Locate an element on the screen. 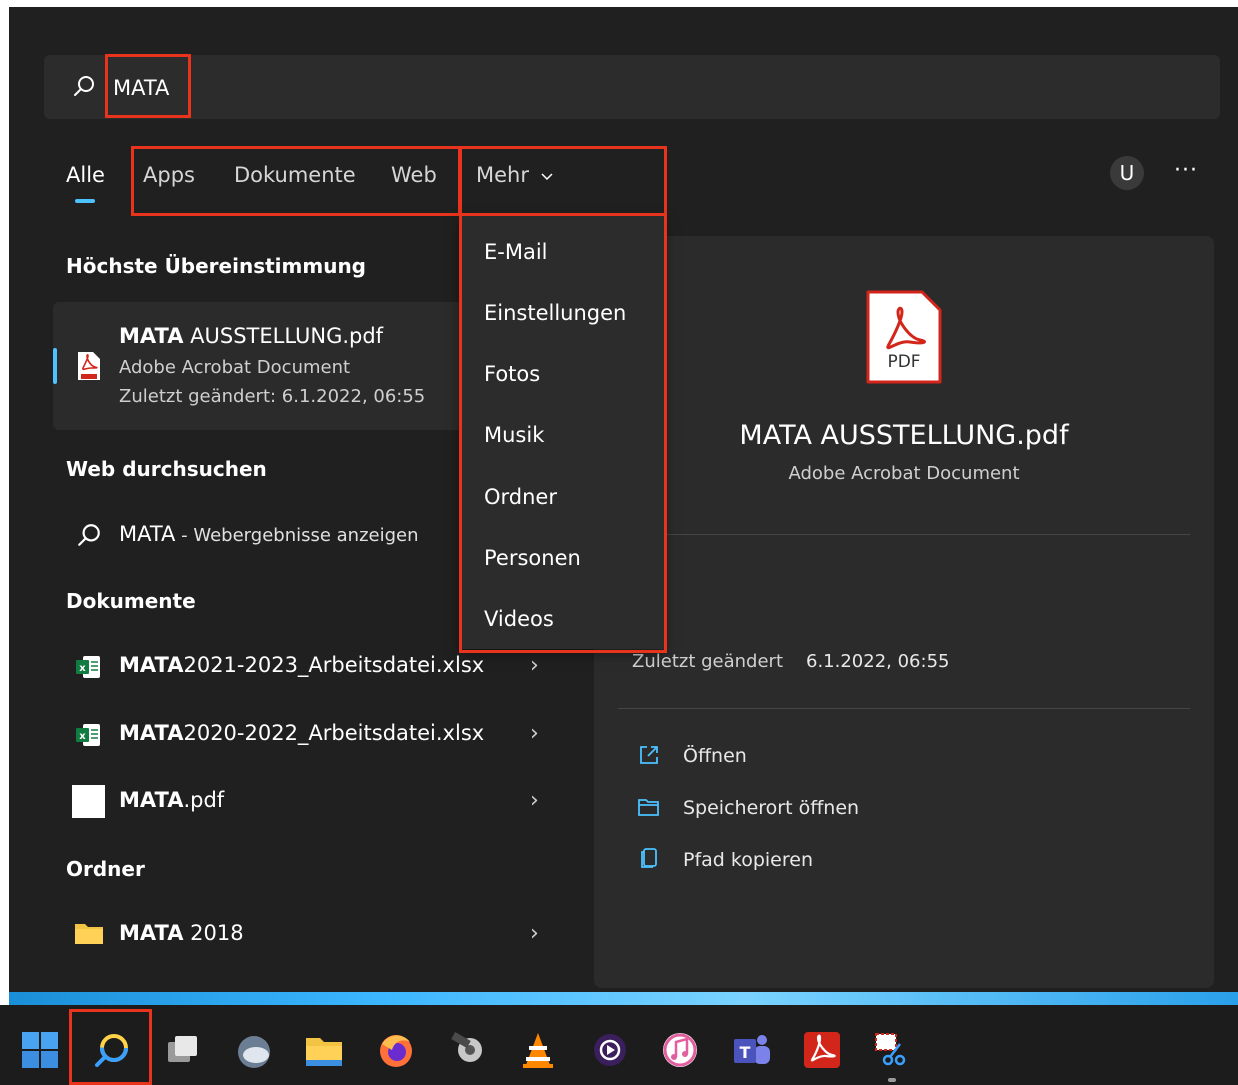 The height and width of the screenshot is (1085, 1238). folder-name-bold: MATA is located at coordinates (151, 933).